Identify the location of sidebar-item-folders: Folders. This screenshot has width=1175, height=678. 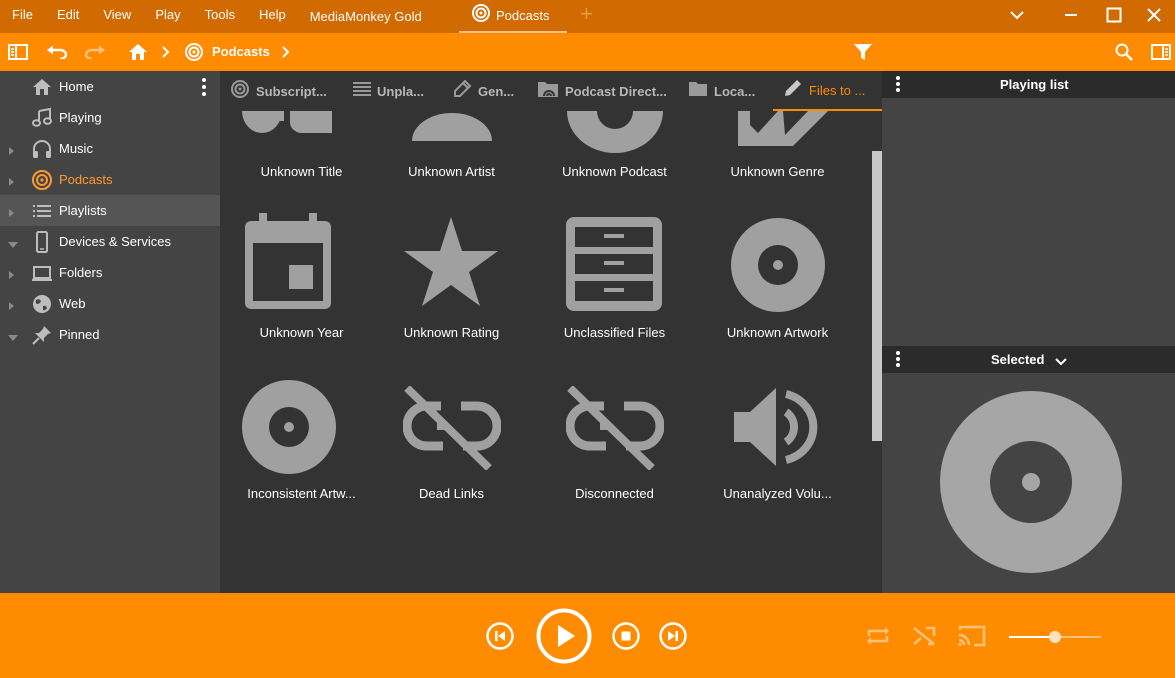
(110, 272).